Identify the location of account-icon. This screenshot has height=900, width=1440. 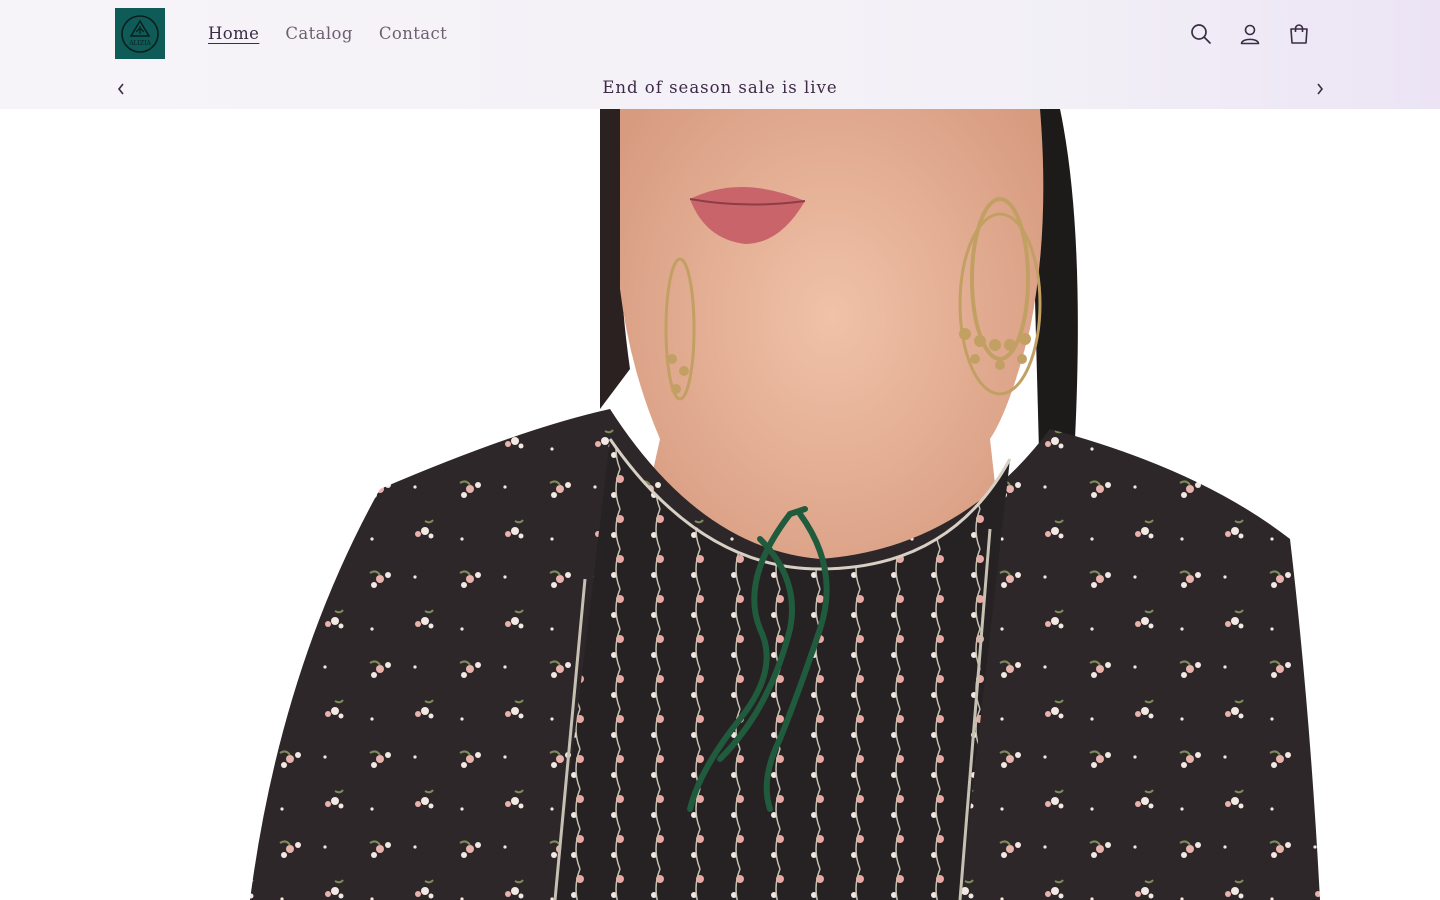
(1250, 34).